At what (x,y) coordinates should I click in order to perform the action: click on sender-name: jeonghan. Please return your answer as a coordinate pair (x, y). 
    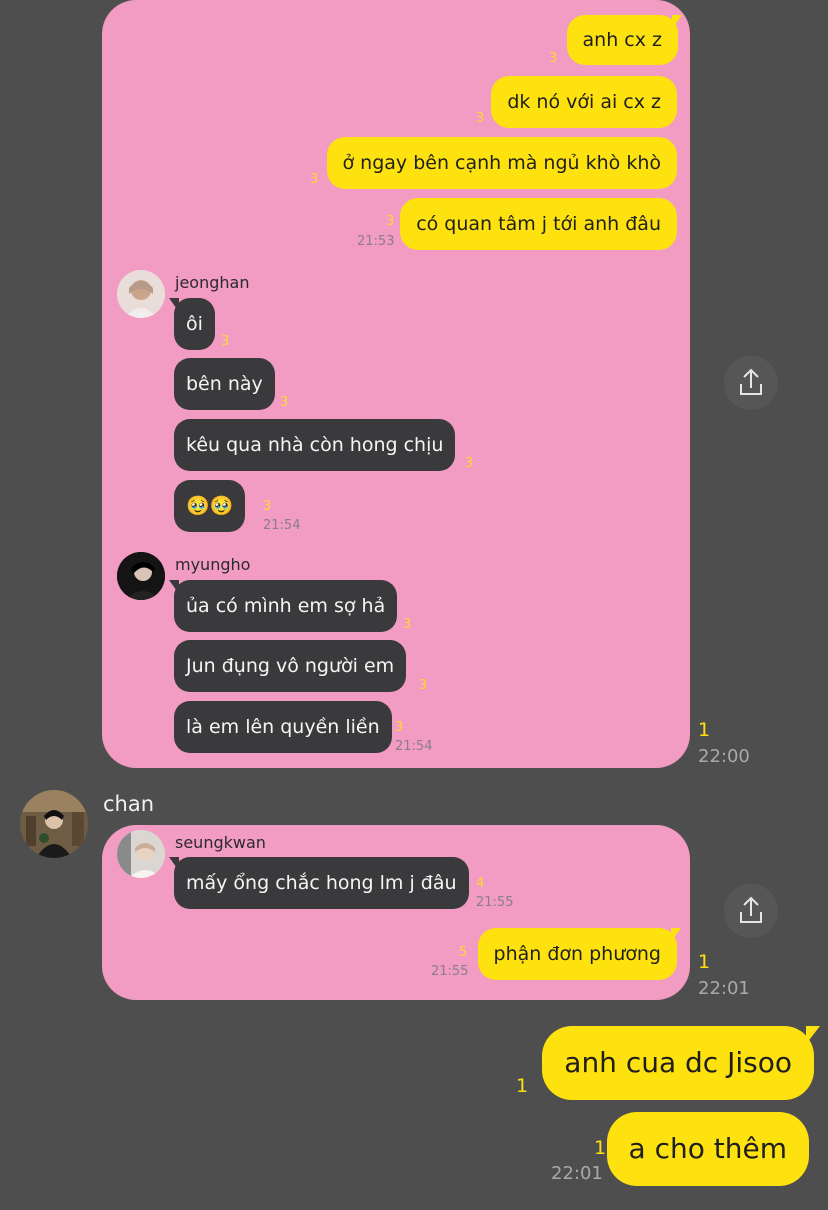
    Looking at the image, I should click on (212, 282).